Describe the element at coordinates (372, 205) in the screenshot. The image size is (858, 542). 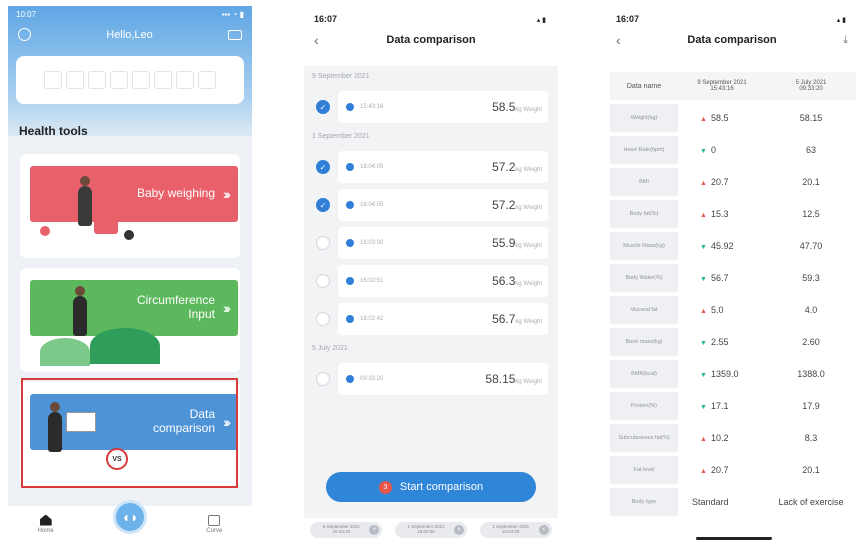
I see `record-time: 16:04:05` at that location.